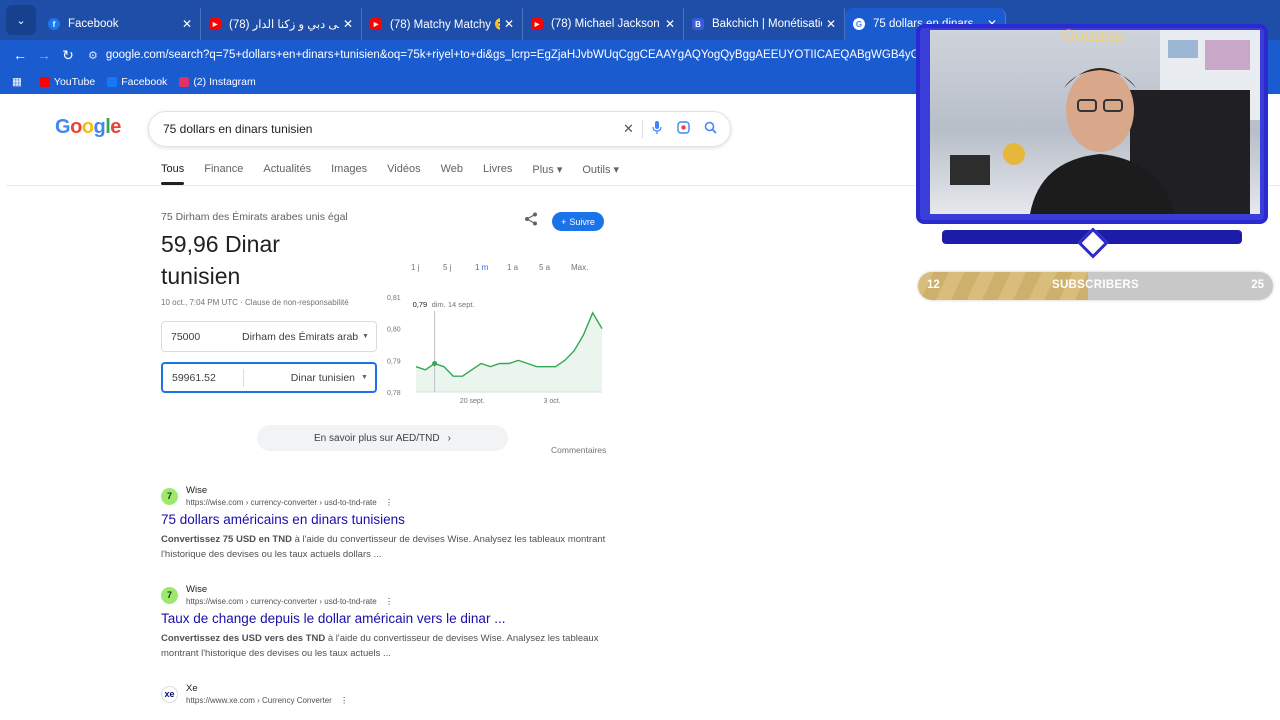 Image resolution: width=1280 pixels, height=720 pixels. What do you see at coordinates (449, 438) in the screenshot?
I see `chevron-right-icon: ›` at bounding box center [449, 438].